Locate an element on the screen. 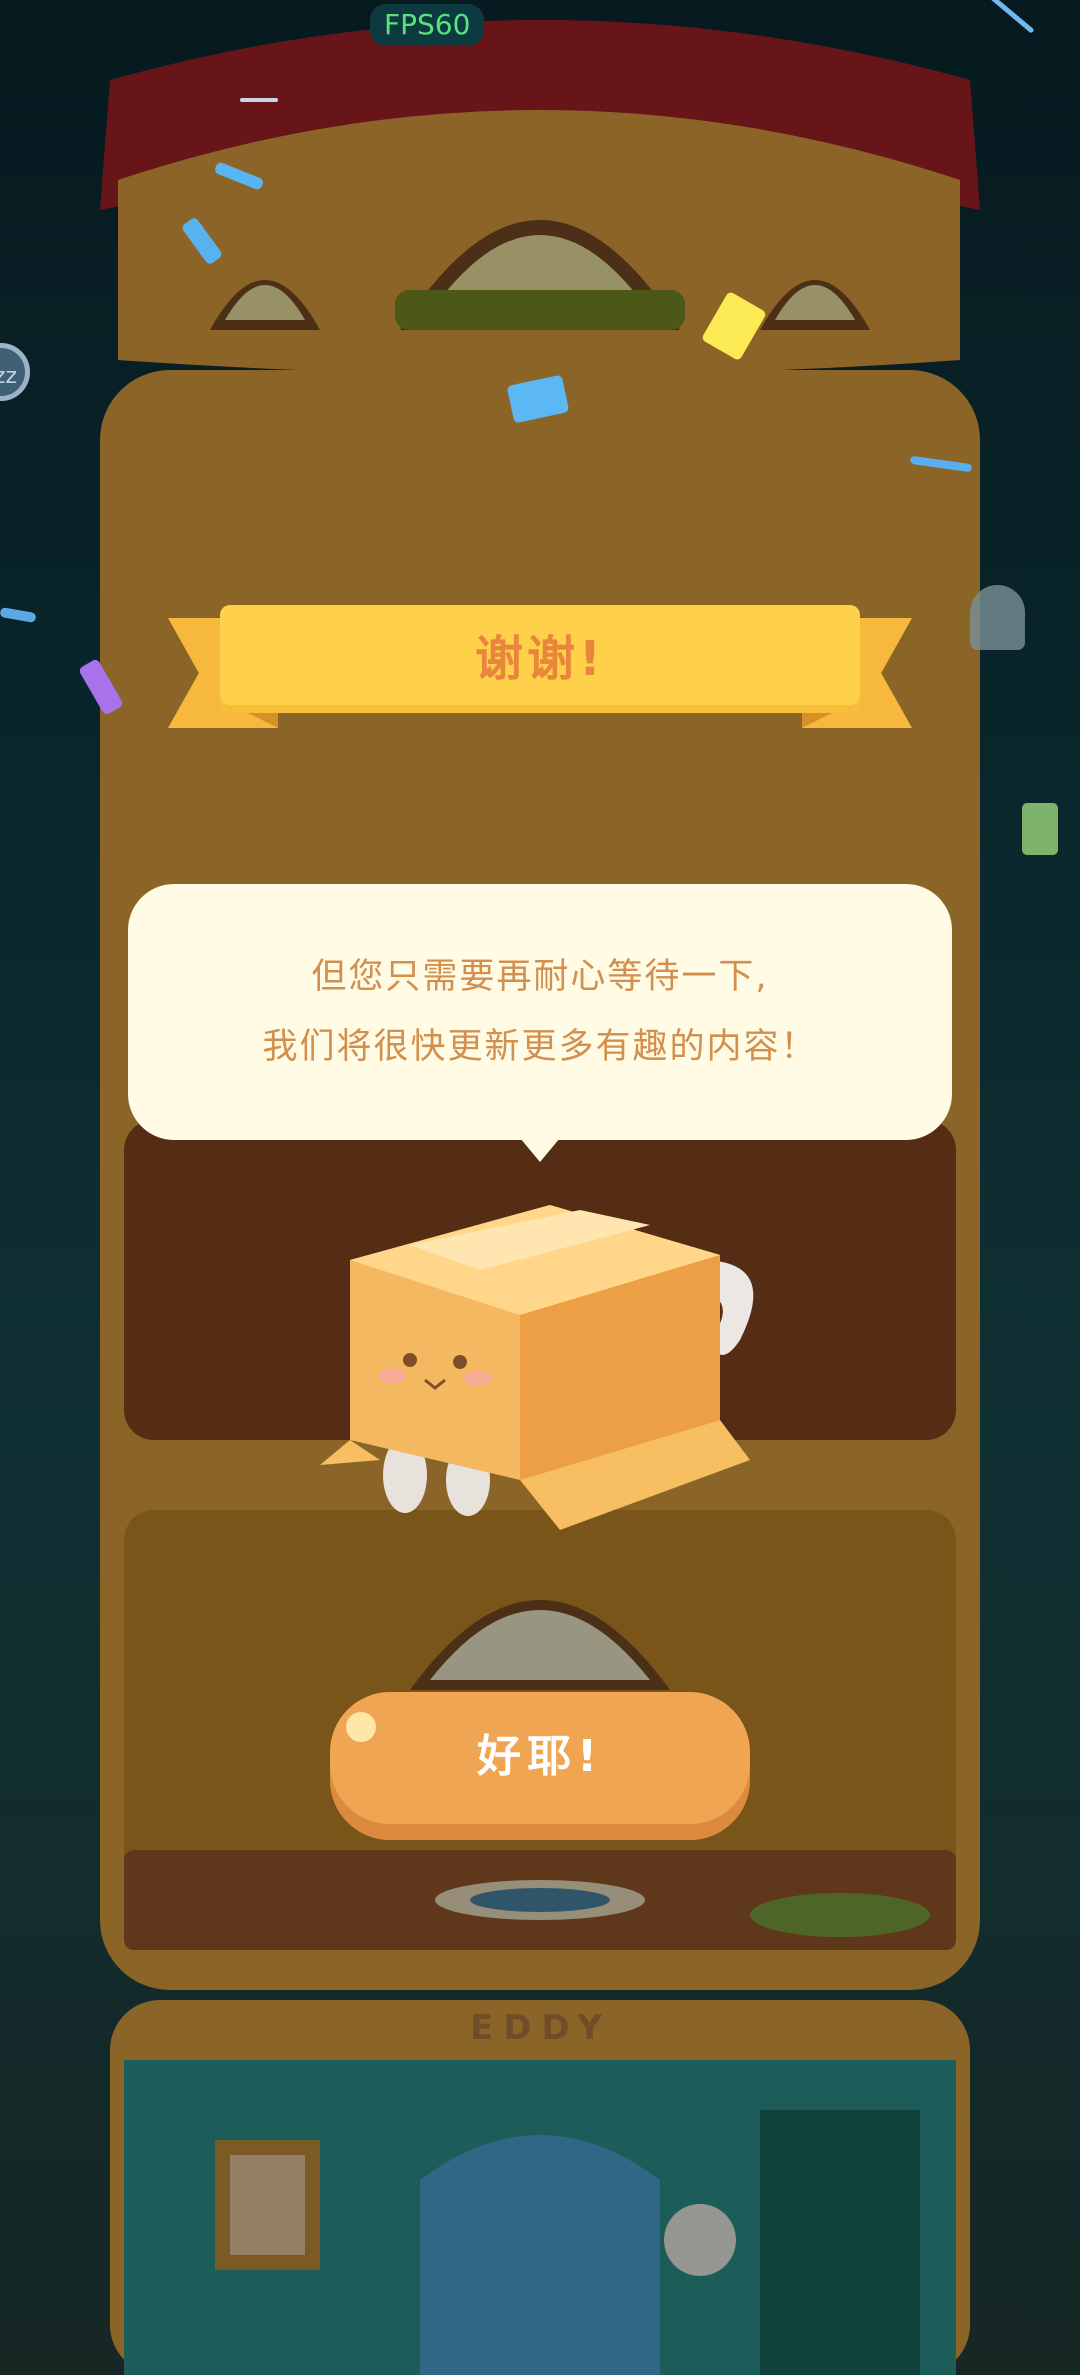 The width and height of the screenshot is (1080, 2375). confirm-button: 好耶! is located at coordinates (540, 1766).